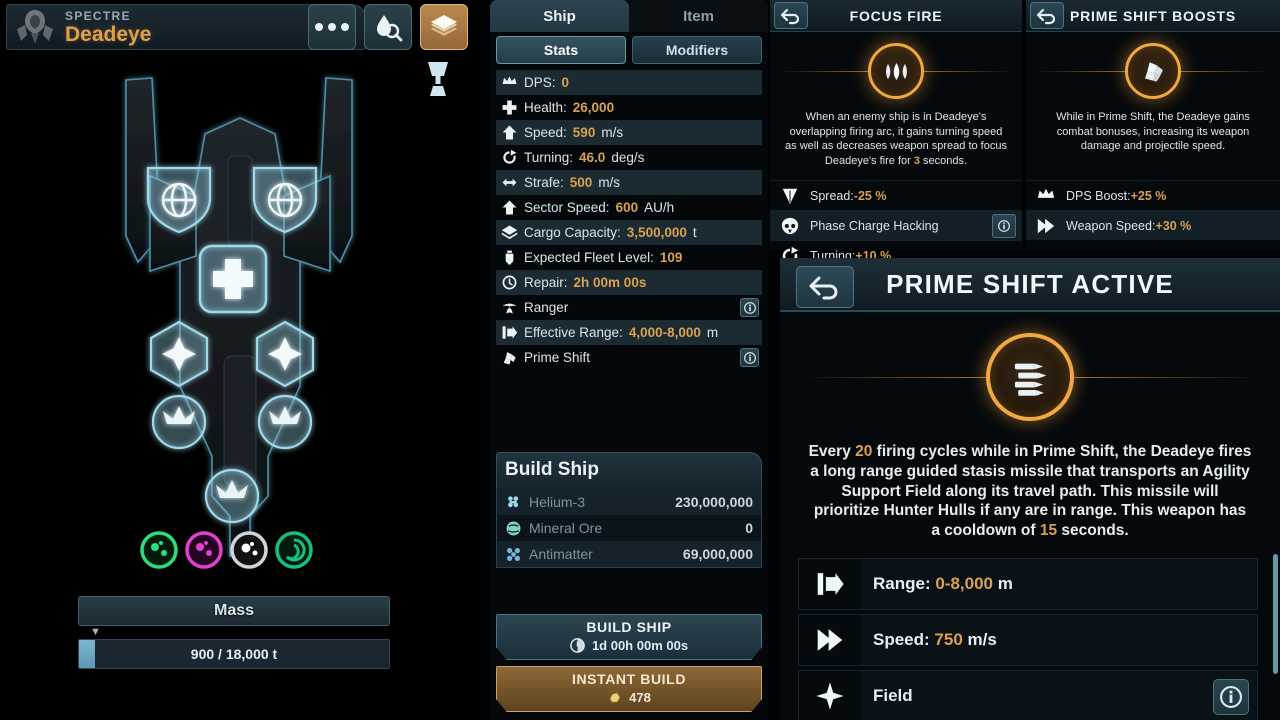 Image resolution: width=1280 pixels, height=720 pixels. What do you see at coordinates (108, 34) in the screenshot?
I see `page-title: Deadeye` at bounding box center [108, 34].